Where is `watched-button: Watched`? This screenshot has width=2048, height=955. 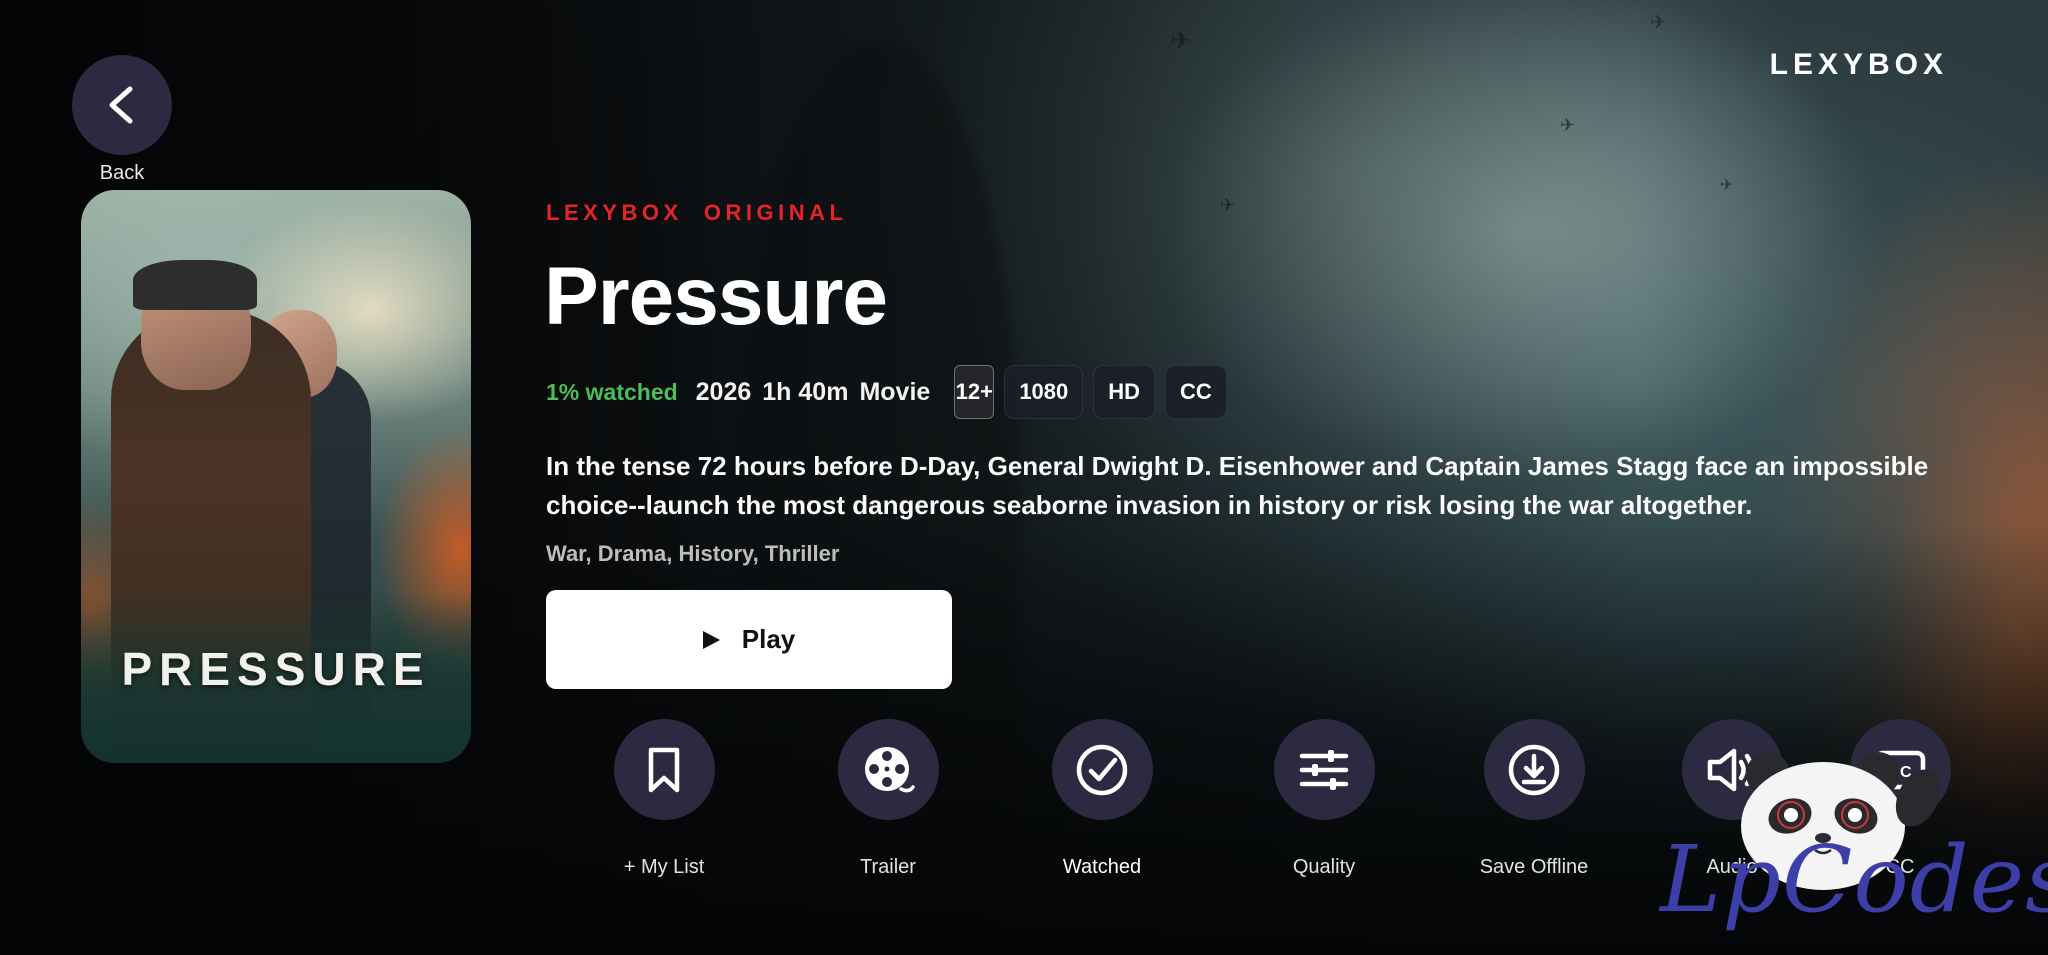
watched-button: Watched is located at coordinates (1102, 799).